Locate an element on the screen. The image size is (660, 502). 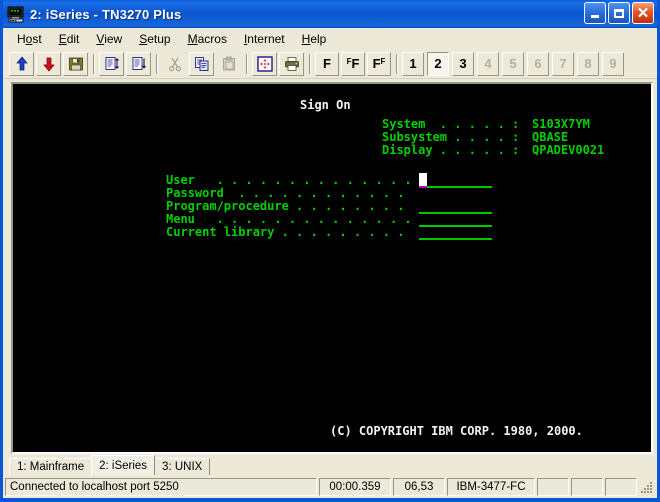
menu-item-edit: Edit is located at coordinates (70, 39).